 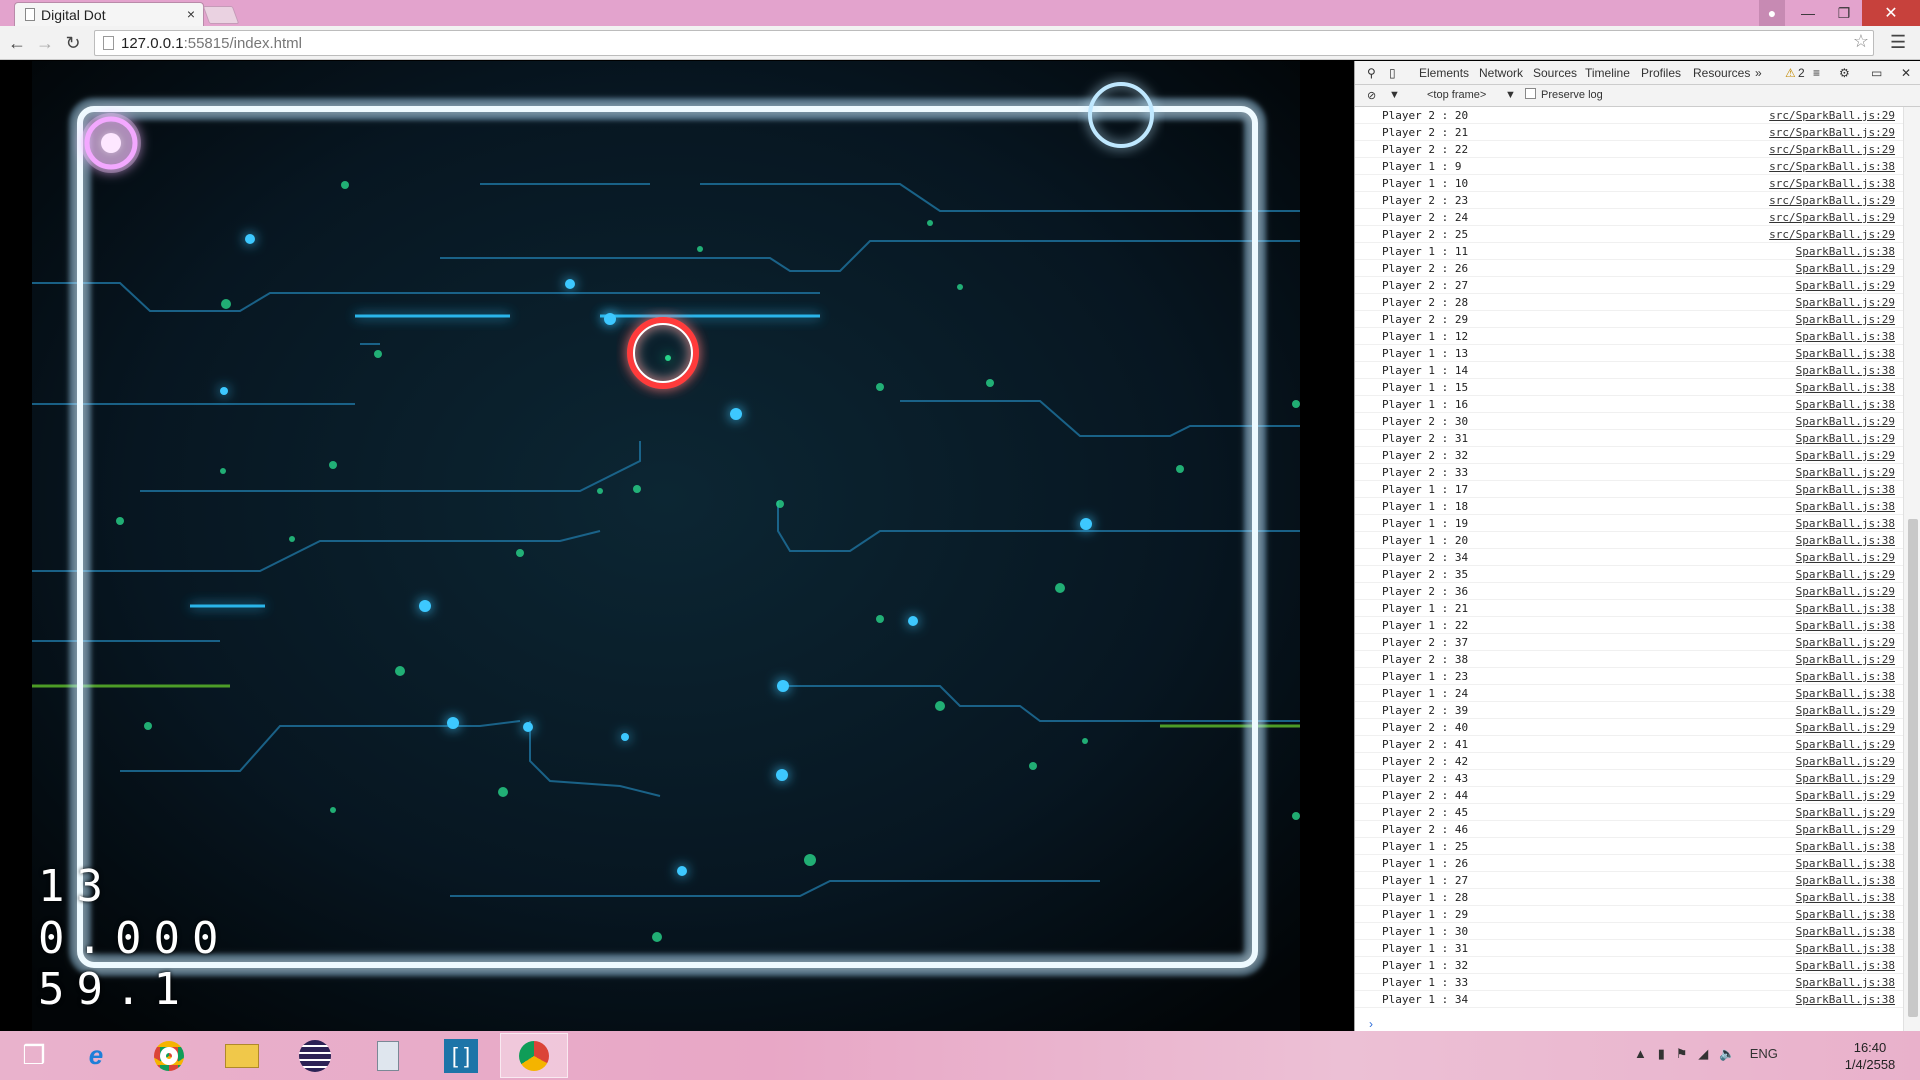 I want to click on address-bar: 127.0.0.1:55815/index.html ☆, so click(x=984, y=43).